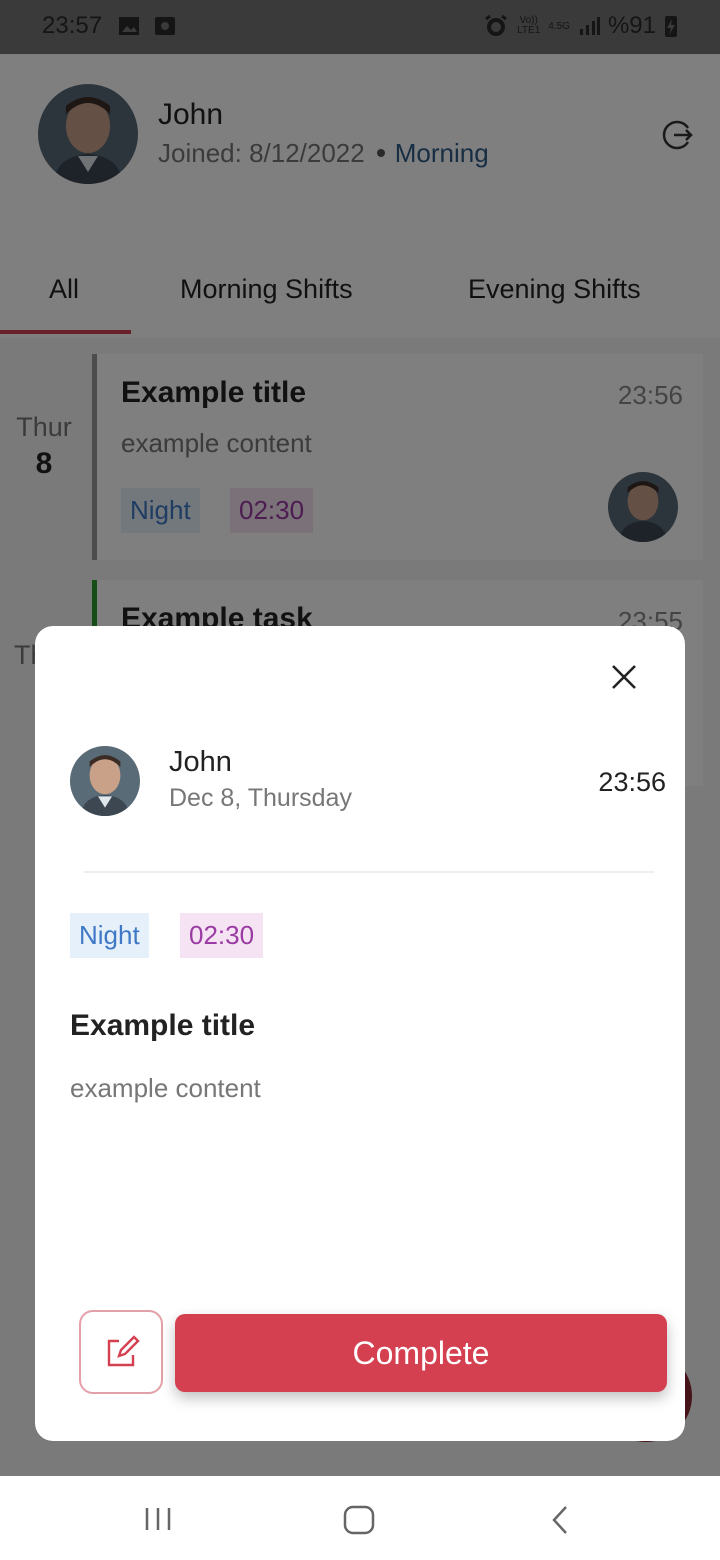 The height and width of the screenshot is (1560, 720). I want to click on close-icon, so click(624, 677).